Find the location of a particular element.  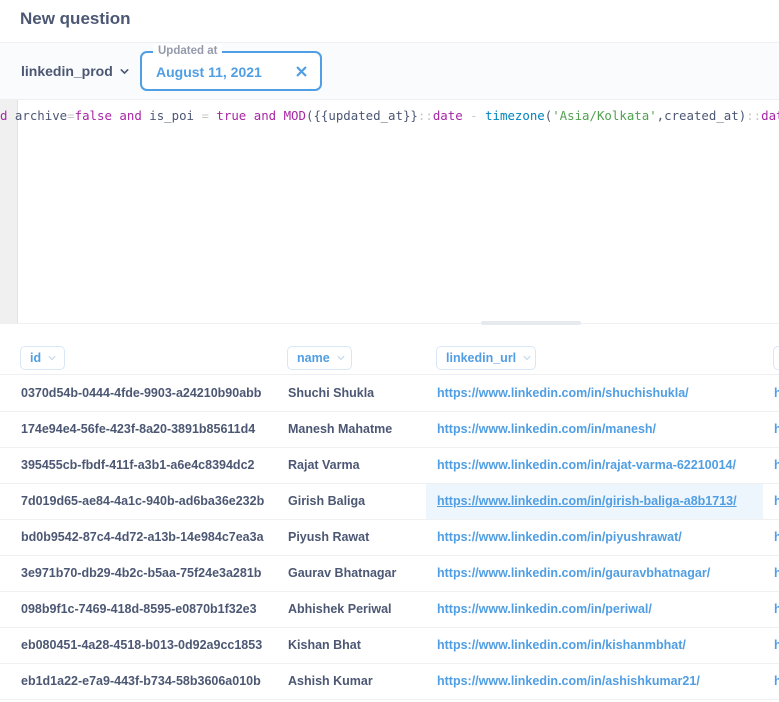

sql-token: false is located at coordinates (93, 115).